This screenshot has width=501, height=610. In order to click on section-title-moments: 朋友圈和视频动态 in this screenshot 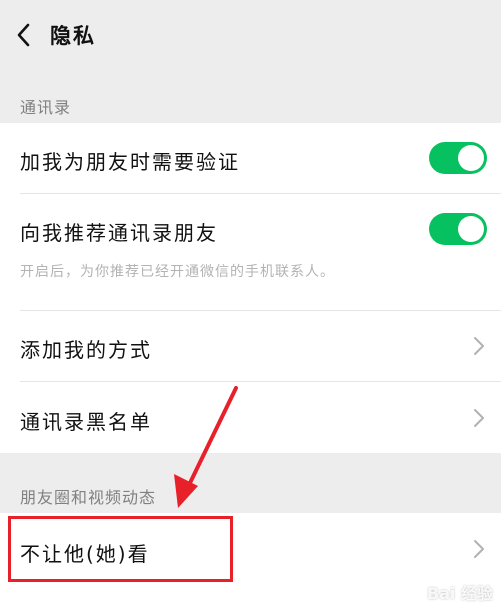, I will do `click(88, 497)`.